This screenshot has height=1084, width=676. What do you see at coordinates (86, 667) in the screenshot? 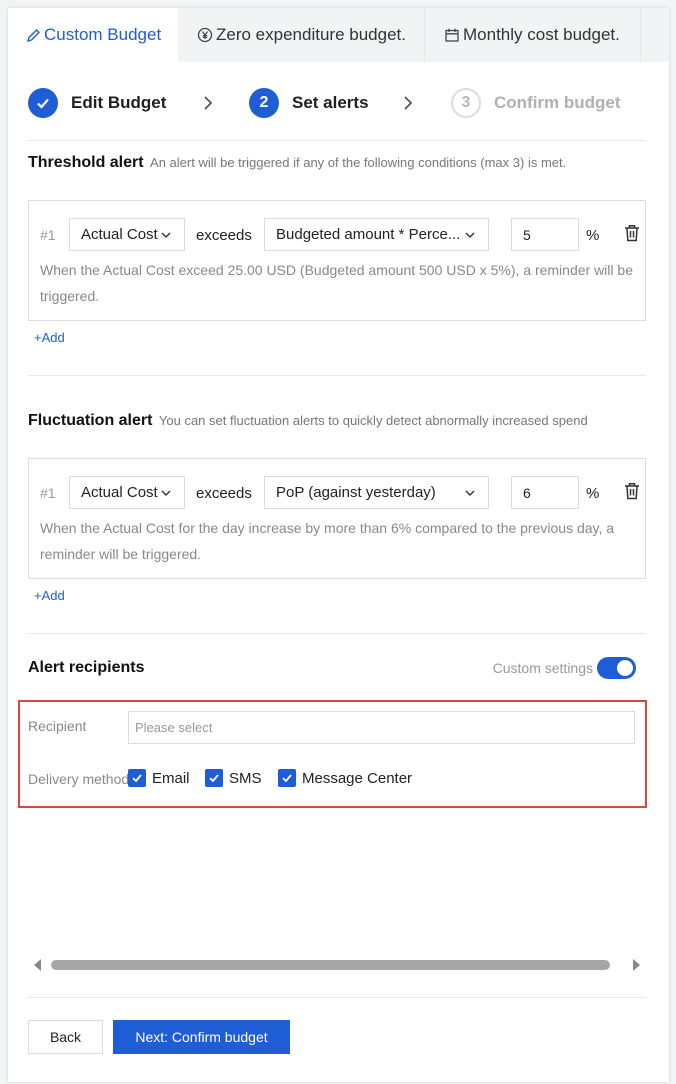
I see `alert-recipients-heading: Alert recipients` at bounding box center [86, 667].